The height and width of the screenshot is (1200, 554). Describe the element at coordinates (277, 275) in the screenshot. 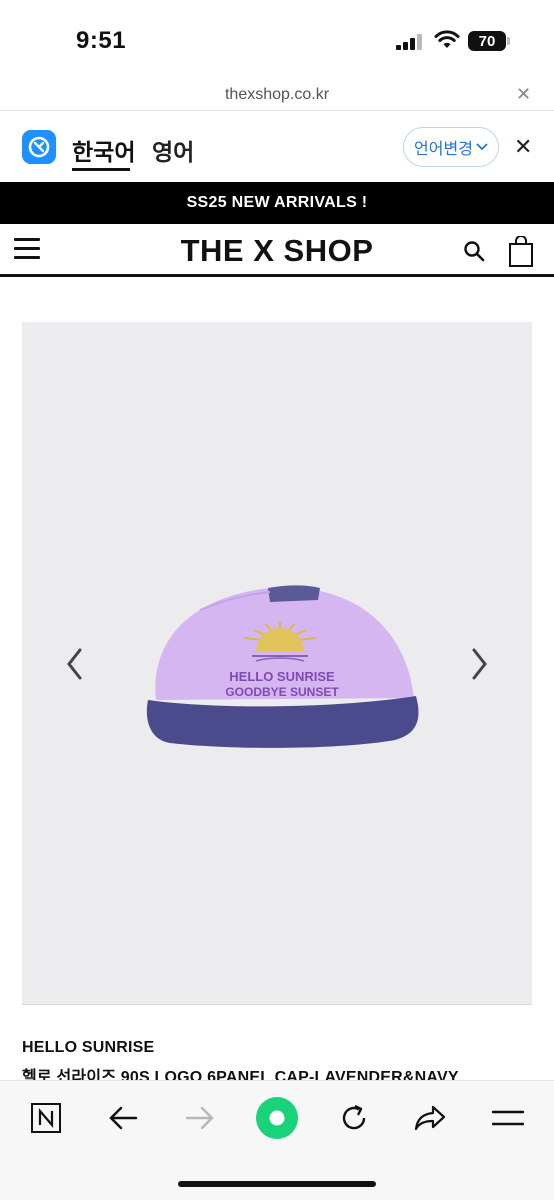

I see `header-divider` at that location.